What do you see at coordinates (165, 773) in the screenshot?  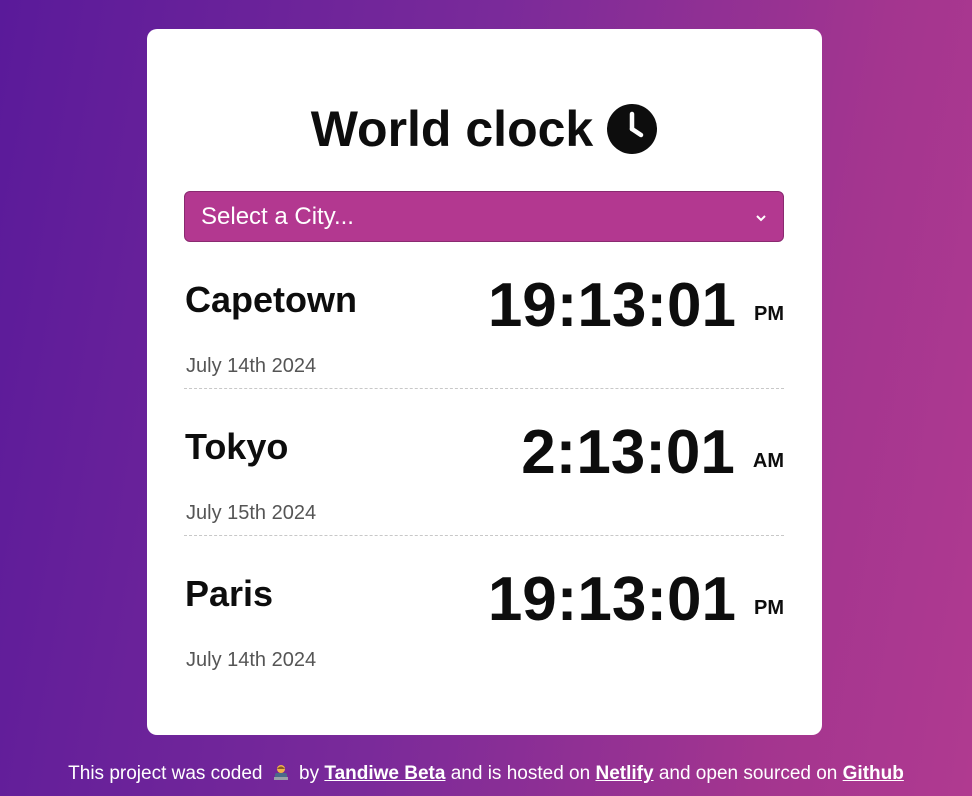 I see `footer-text: This project was coded` at bounding box center [165, 773].